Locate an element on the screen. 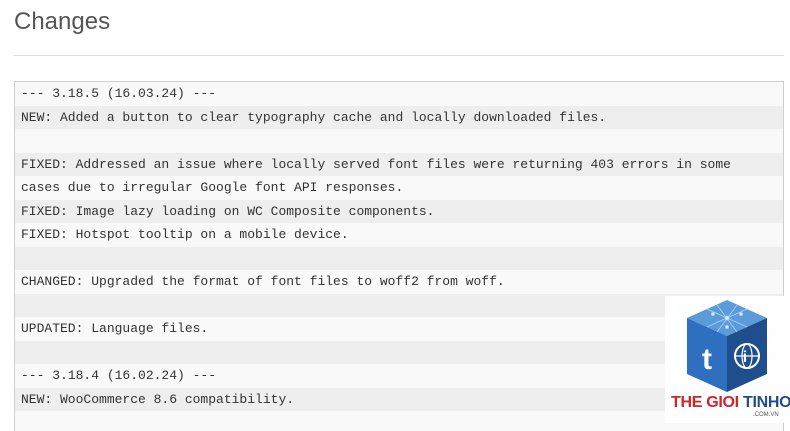 This screenshot has width=790, height=431. cube-logo-icon: t i is located at coordinates (727, 346).